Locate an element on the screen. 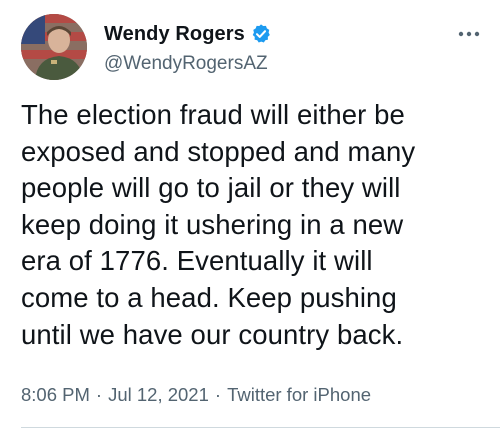 The image size is (500, 431). avatar is located at coordinates (54, 47).